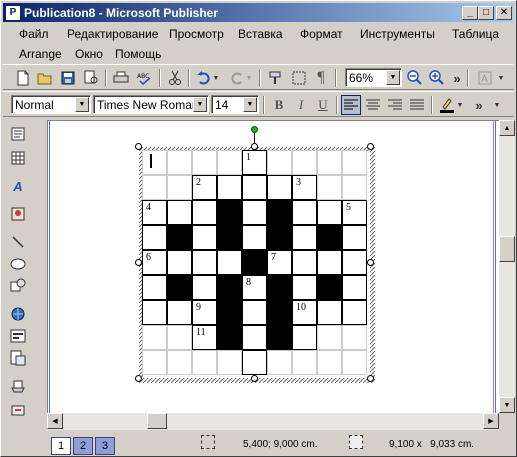 Image resolution: width=517 pixels, height=457 pixels. Describe the element at coordinates (18, 358) in the screenshot. I see `html-fragment-tool-icon` at that location.